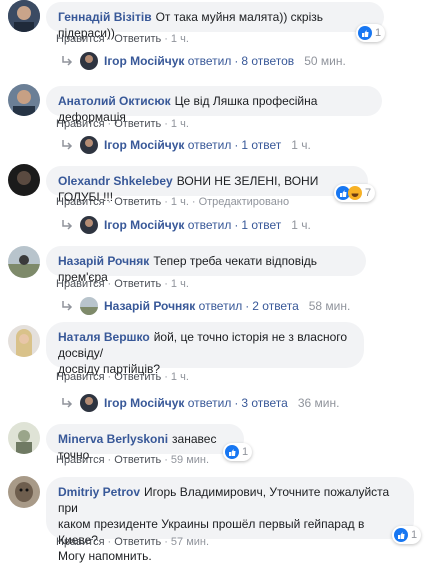 Image resolution: width=428 pixels, height=564 pixels. What do you see at coordinates (105, 17) in the screenshot?
I see `author-name: Геннадій Візітів` at bounding box center [105, 17].